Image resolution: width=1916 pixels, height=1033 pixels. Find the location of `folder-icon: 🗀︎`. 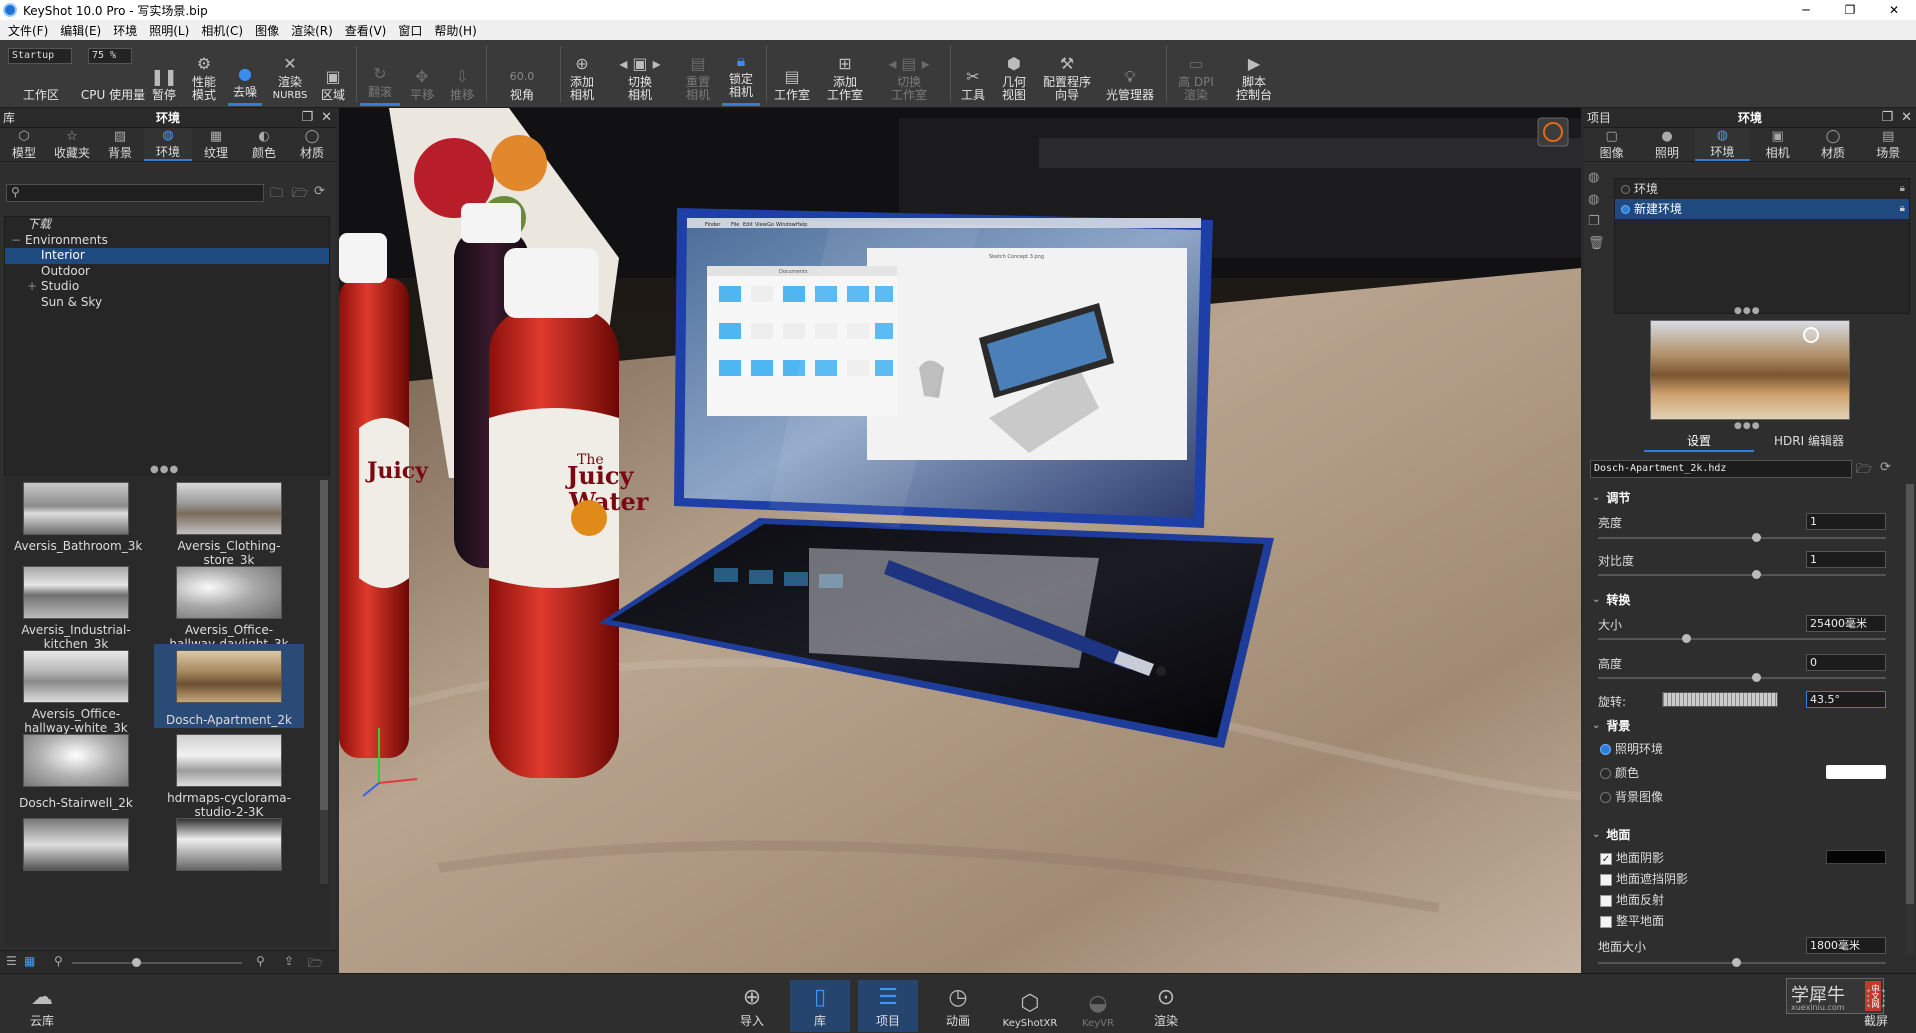

folder-icon: 🗀︎ is located at coordinates (276, 195).